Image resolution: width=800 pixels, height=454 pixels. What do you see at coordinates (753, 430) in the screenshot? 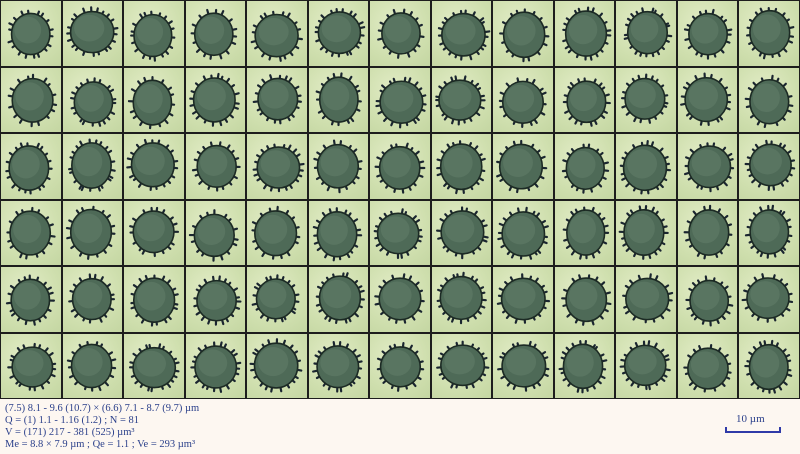
I see `scale-bar` at bounding box center [753, 430].